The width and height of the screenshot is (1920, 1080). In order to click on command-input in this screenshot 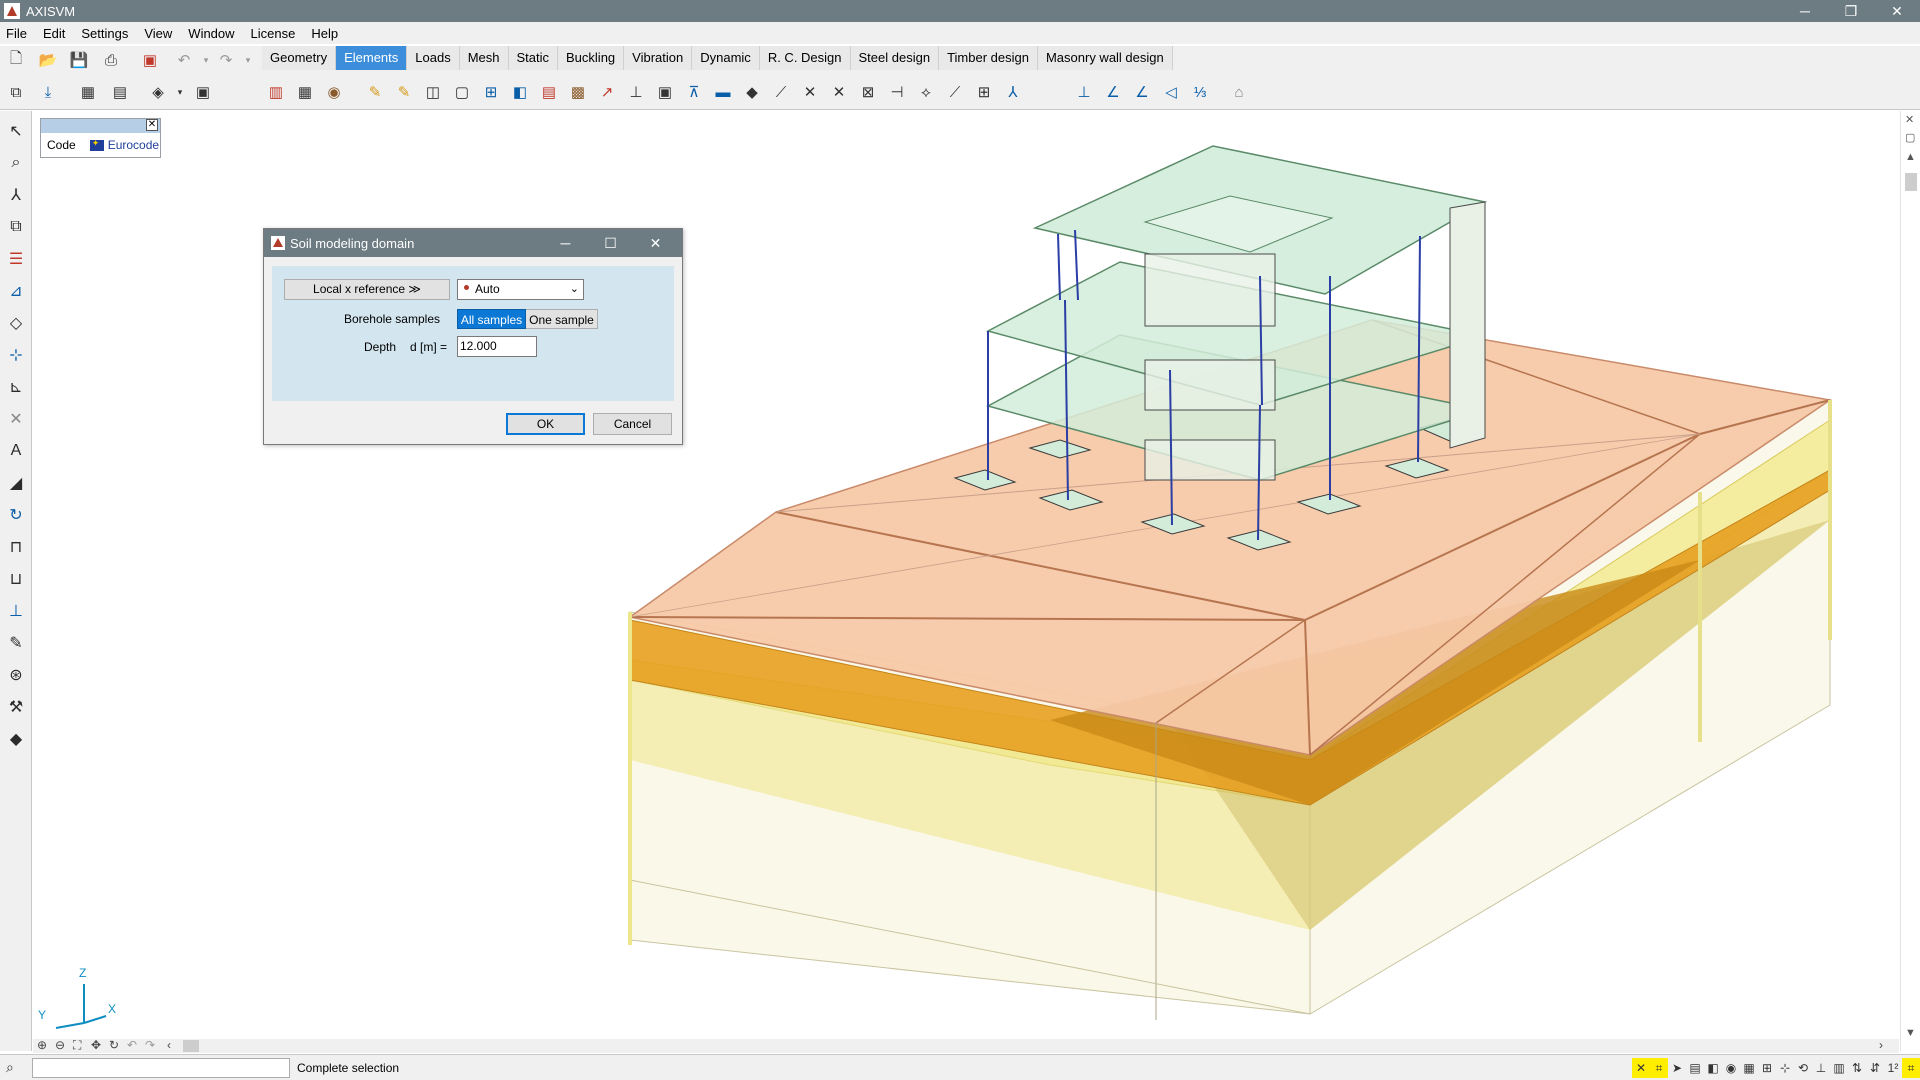, I will do `click(161, 1068)`.